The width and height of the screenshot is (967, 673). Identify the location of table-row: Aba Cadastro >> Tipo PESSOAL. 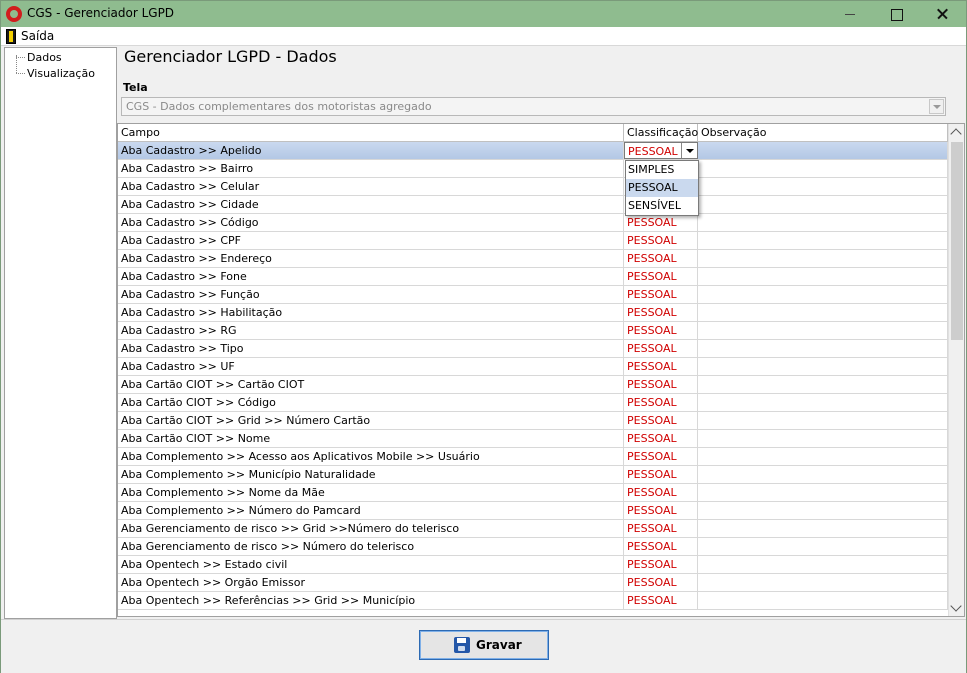
(533, 349).